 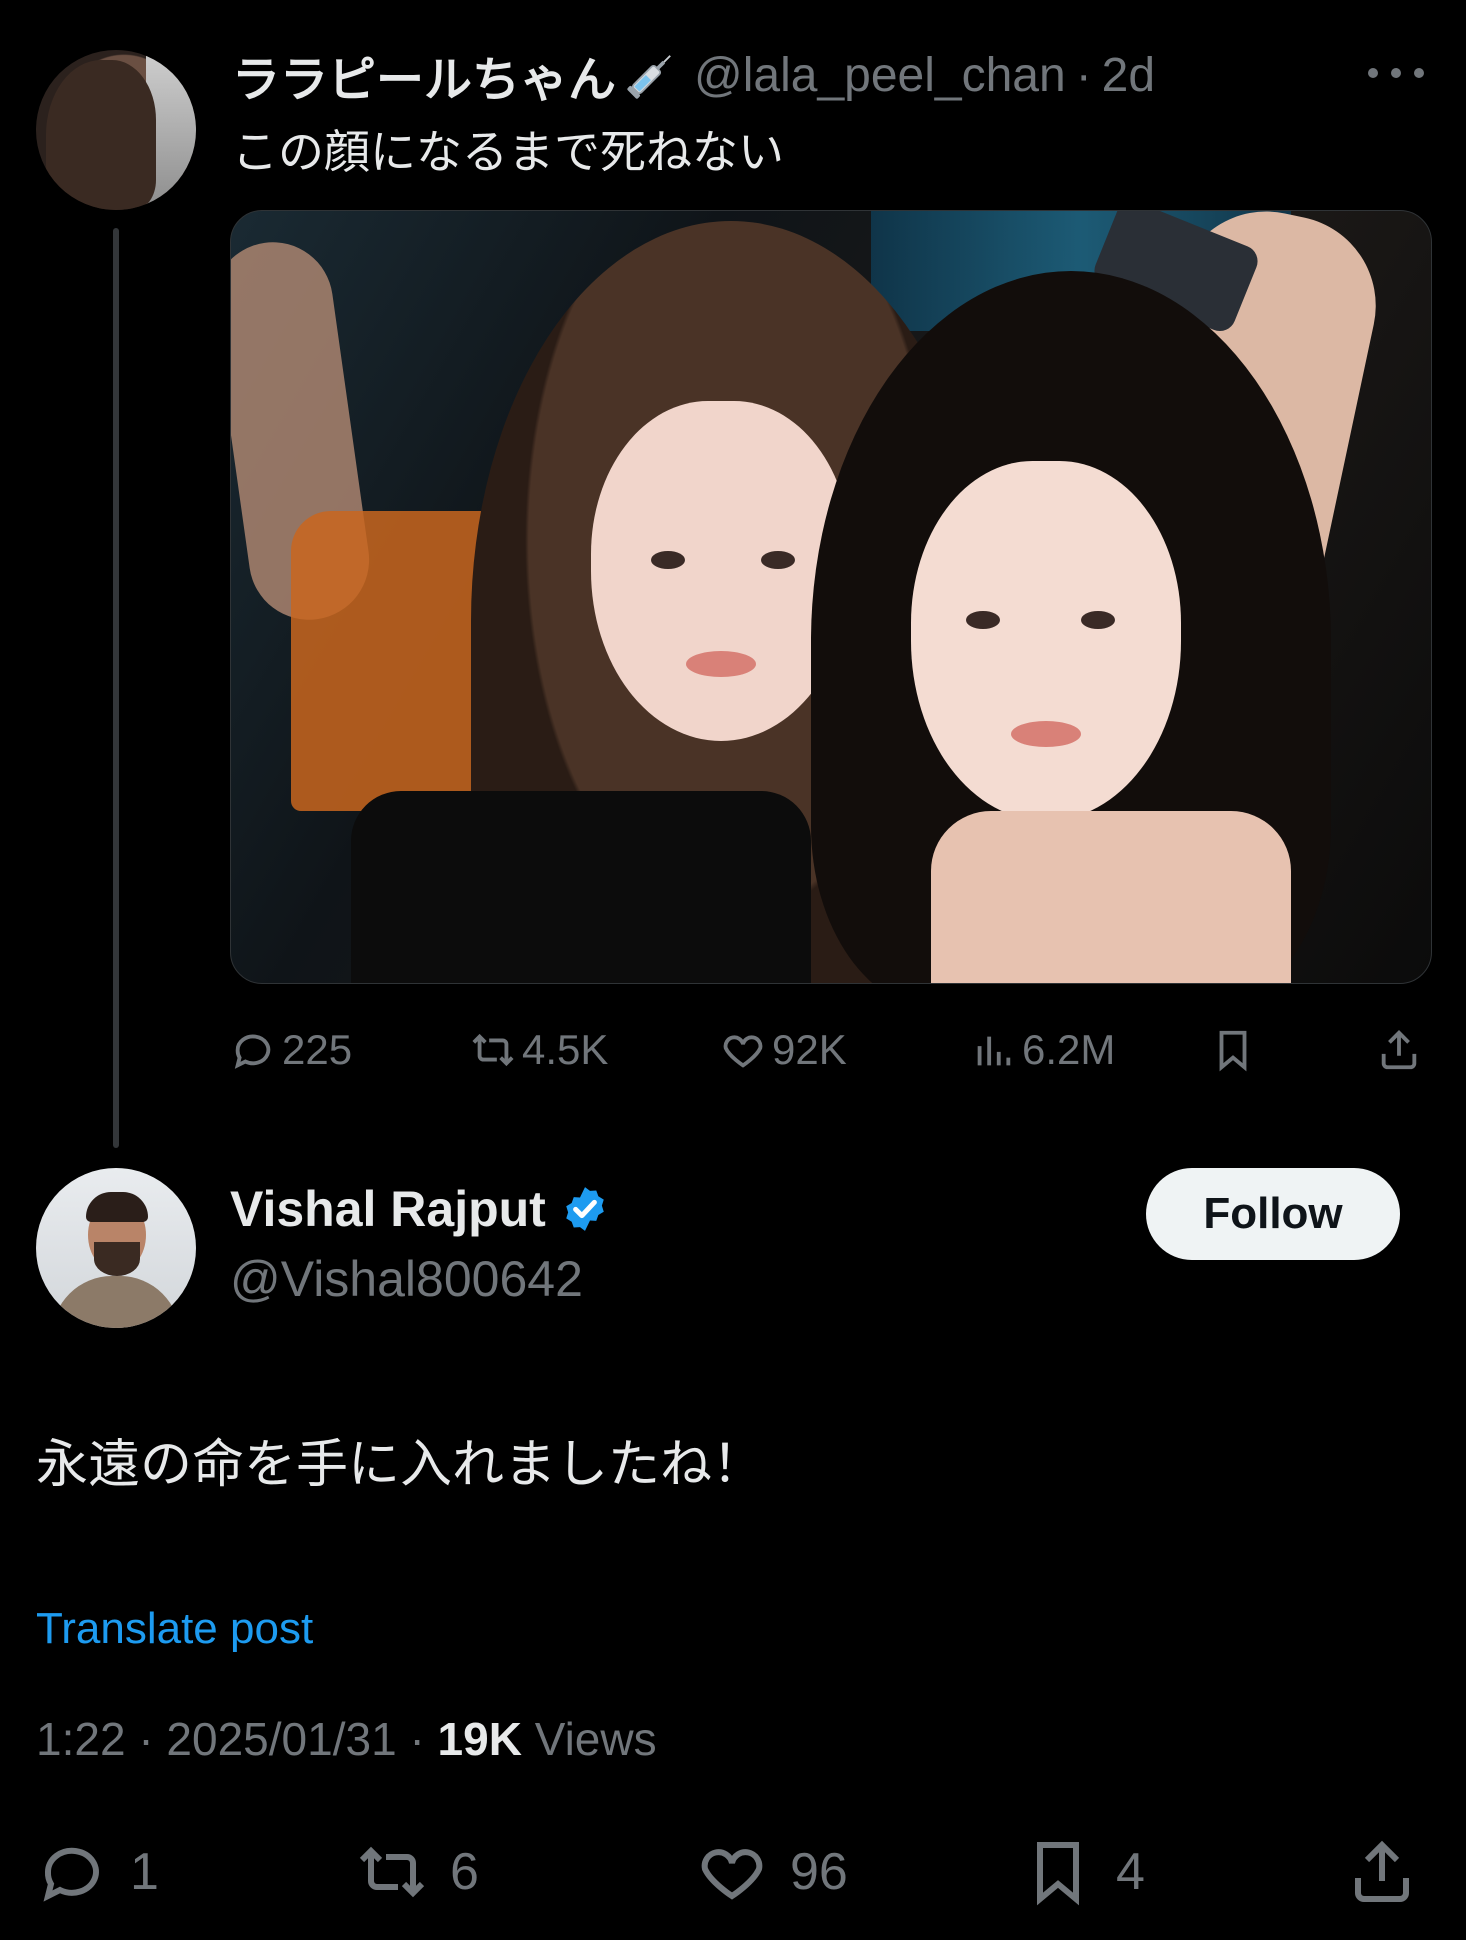 I want to click on like-count: 92K, so click(x=809, y=1049).